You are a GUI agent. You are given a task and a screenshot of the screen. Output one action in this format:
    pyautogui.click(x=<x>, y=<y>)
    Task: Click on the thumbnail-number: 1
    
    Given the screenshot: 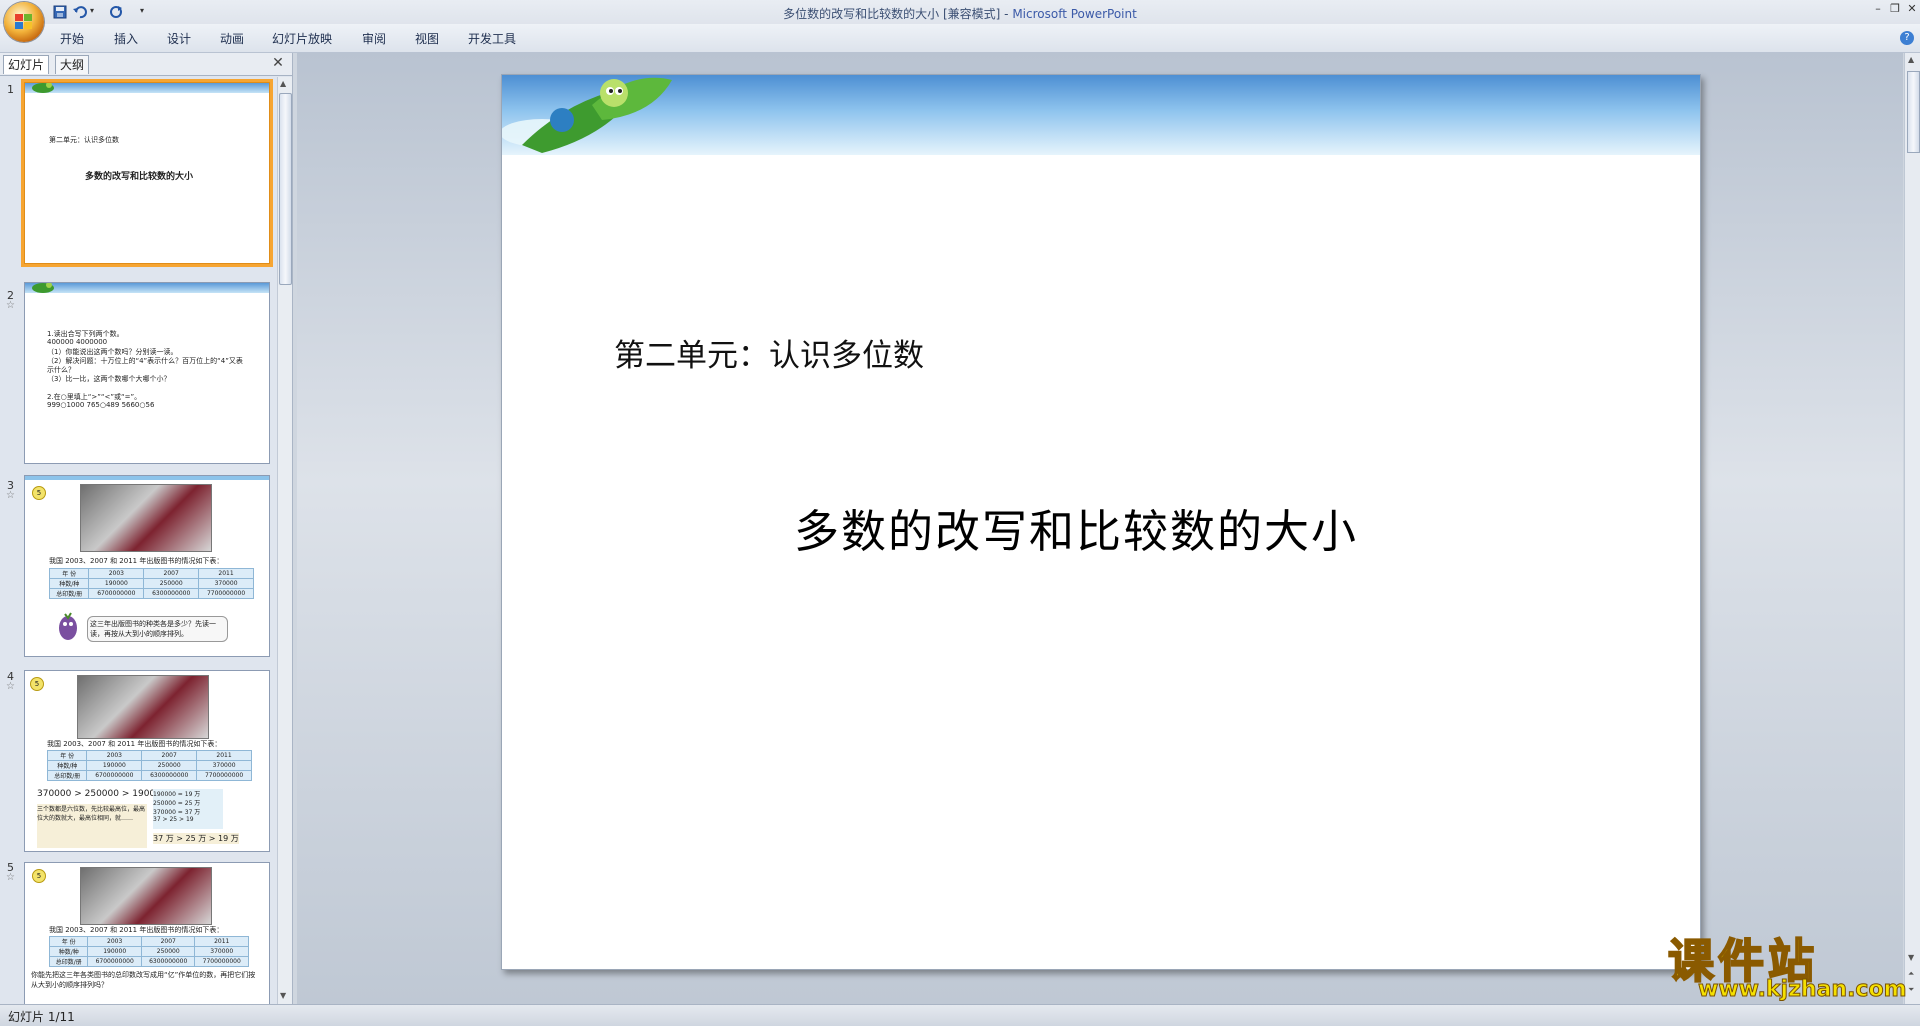 What is the action you would take?
    pyautogui.click(x=10, y=89)
    